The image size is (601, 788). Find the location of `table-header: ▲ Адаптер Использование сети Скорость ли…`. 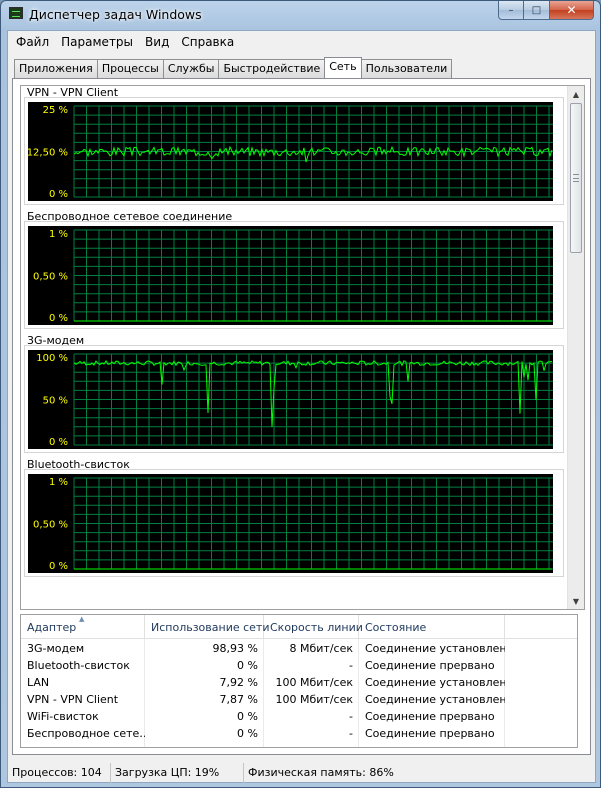

table-header: ▲ Адаптер Использование сети Скорость ли… is located at coordinates (299, 627).